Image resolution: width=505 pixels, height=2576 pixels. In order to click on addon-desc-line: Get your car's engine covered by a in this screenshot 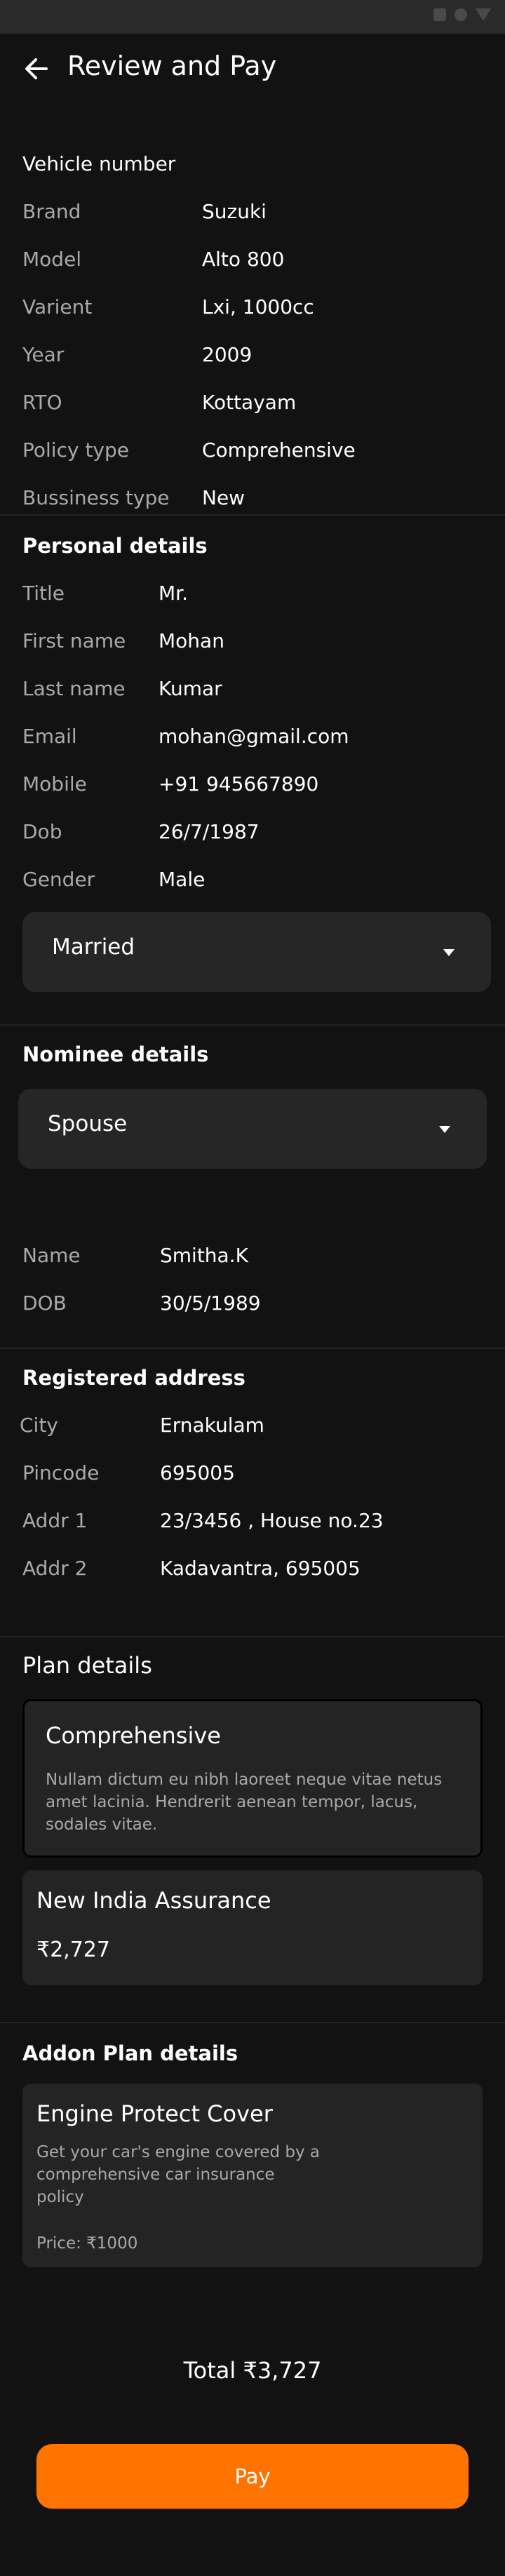, I will do `click(178, 2152)`.